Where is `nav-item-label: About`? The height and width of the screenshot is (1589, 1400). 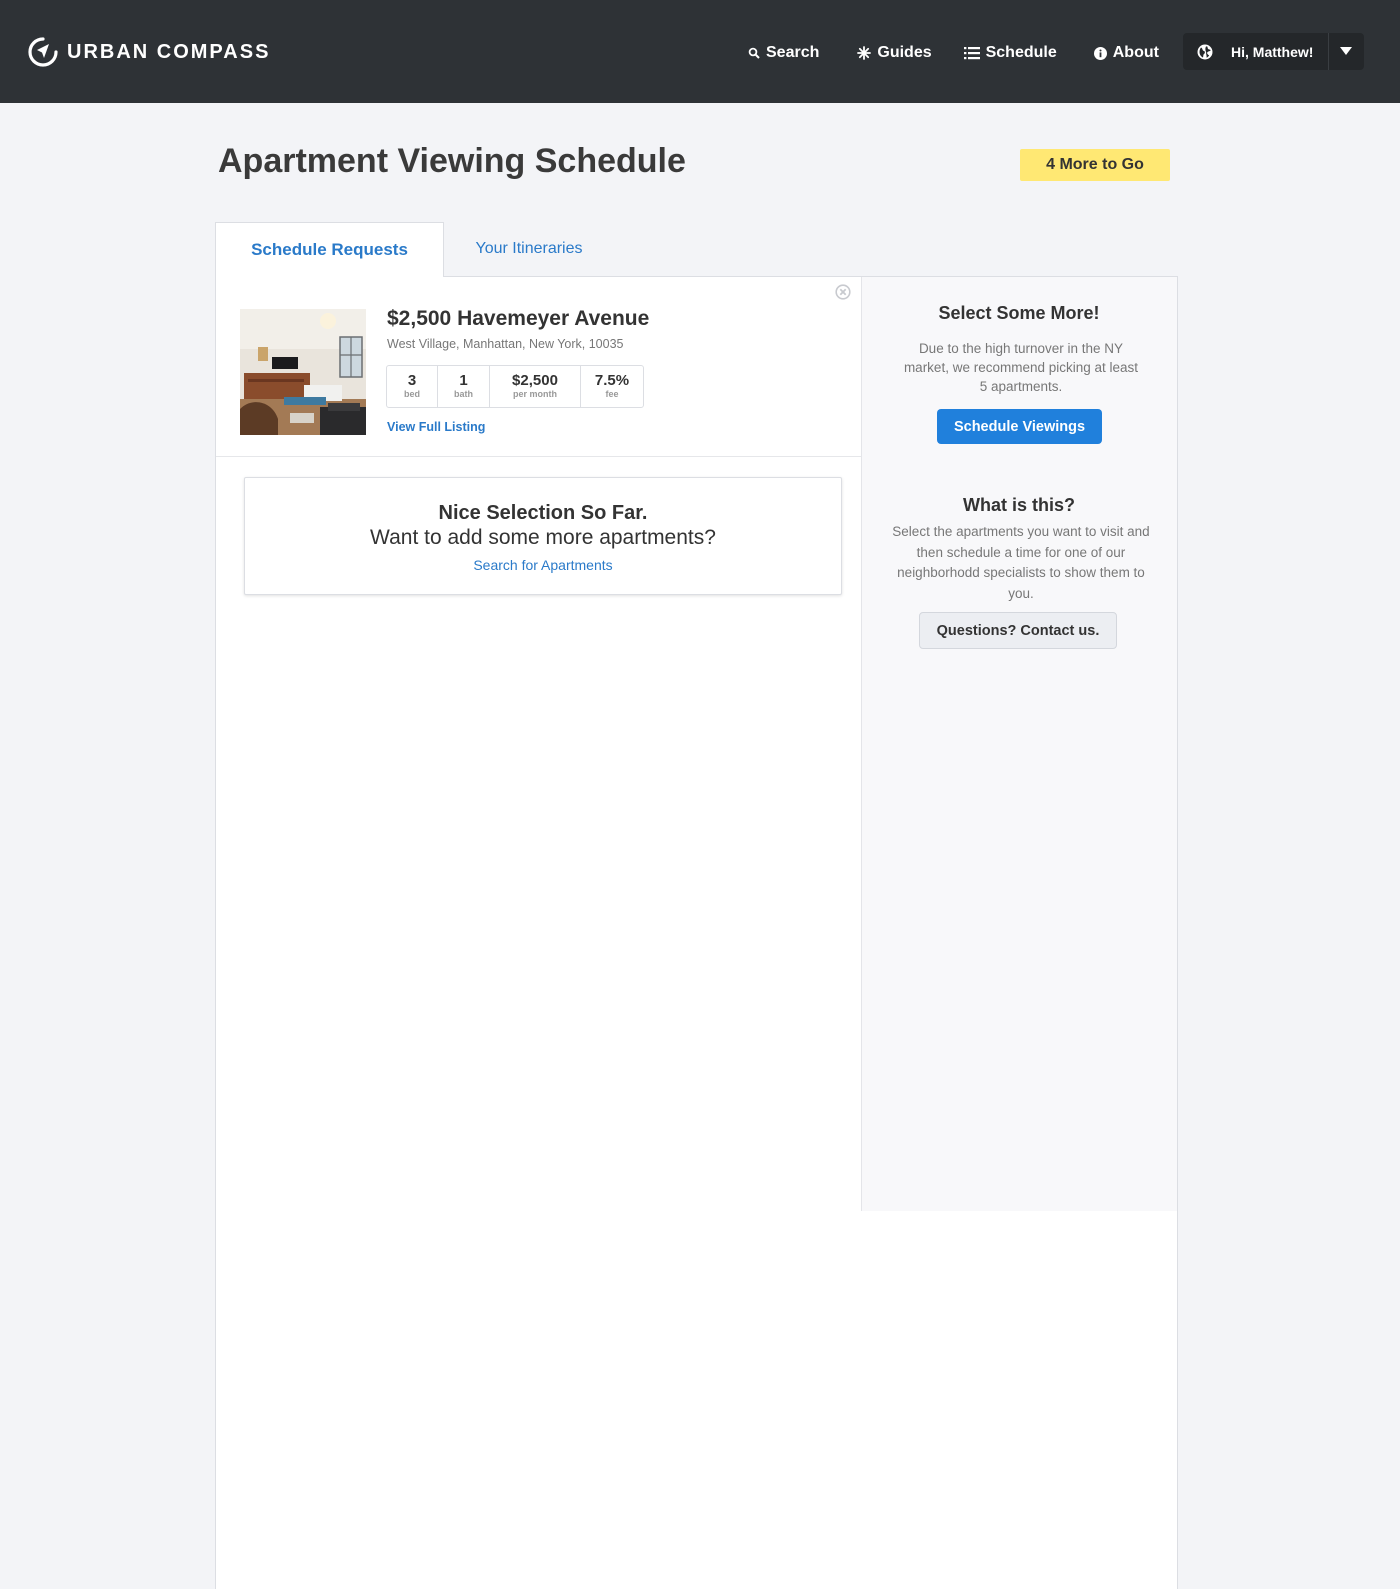
nav-item-label: About is located at coordinates (1135, 52).